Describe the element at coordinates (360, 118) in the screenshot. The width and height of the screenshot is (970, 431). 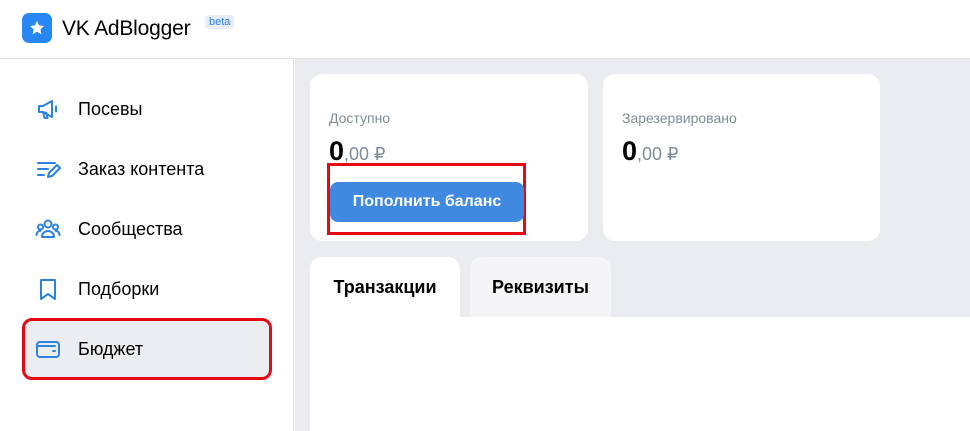
I see `available-label: Доступно` at that location.